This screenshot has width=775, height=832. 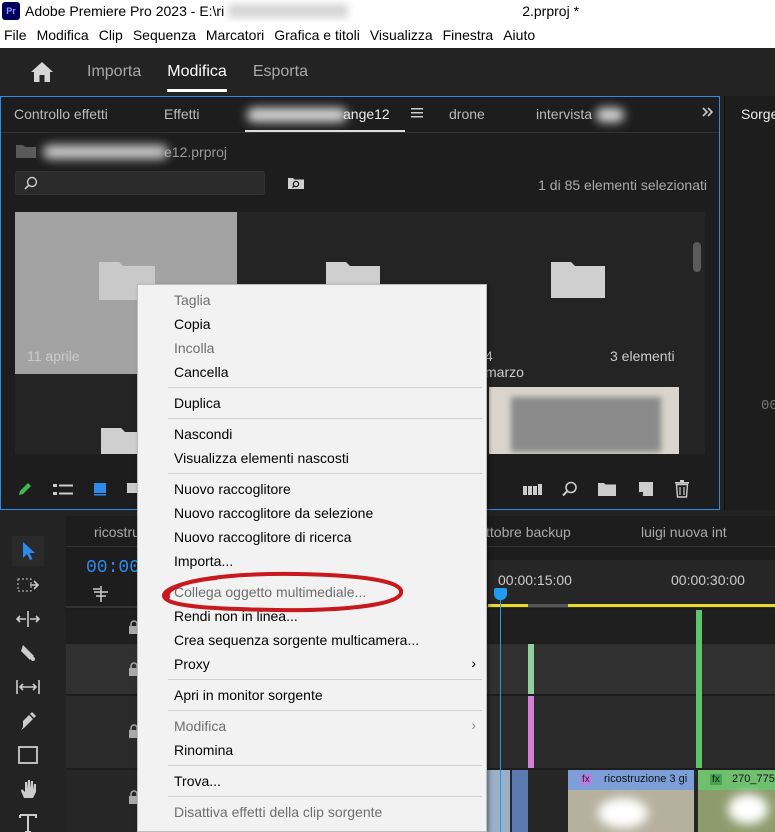 I want to click on menu-item-rinomina: Rinomina, so click(x=203, y=750).